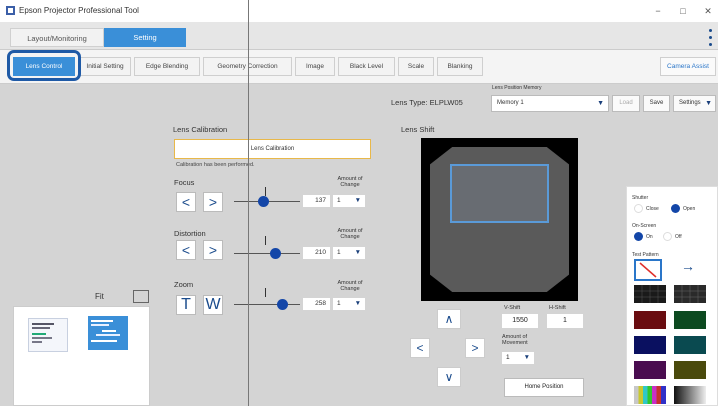 The width and height of the screenshot is (718, 406). What do you see at coordinates (350, 286) in the screenshot?
I see `zoom-amount-label: Amount of Change` at bounding box center [350, 286].